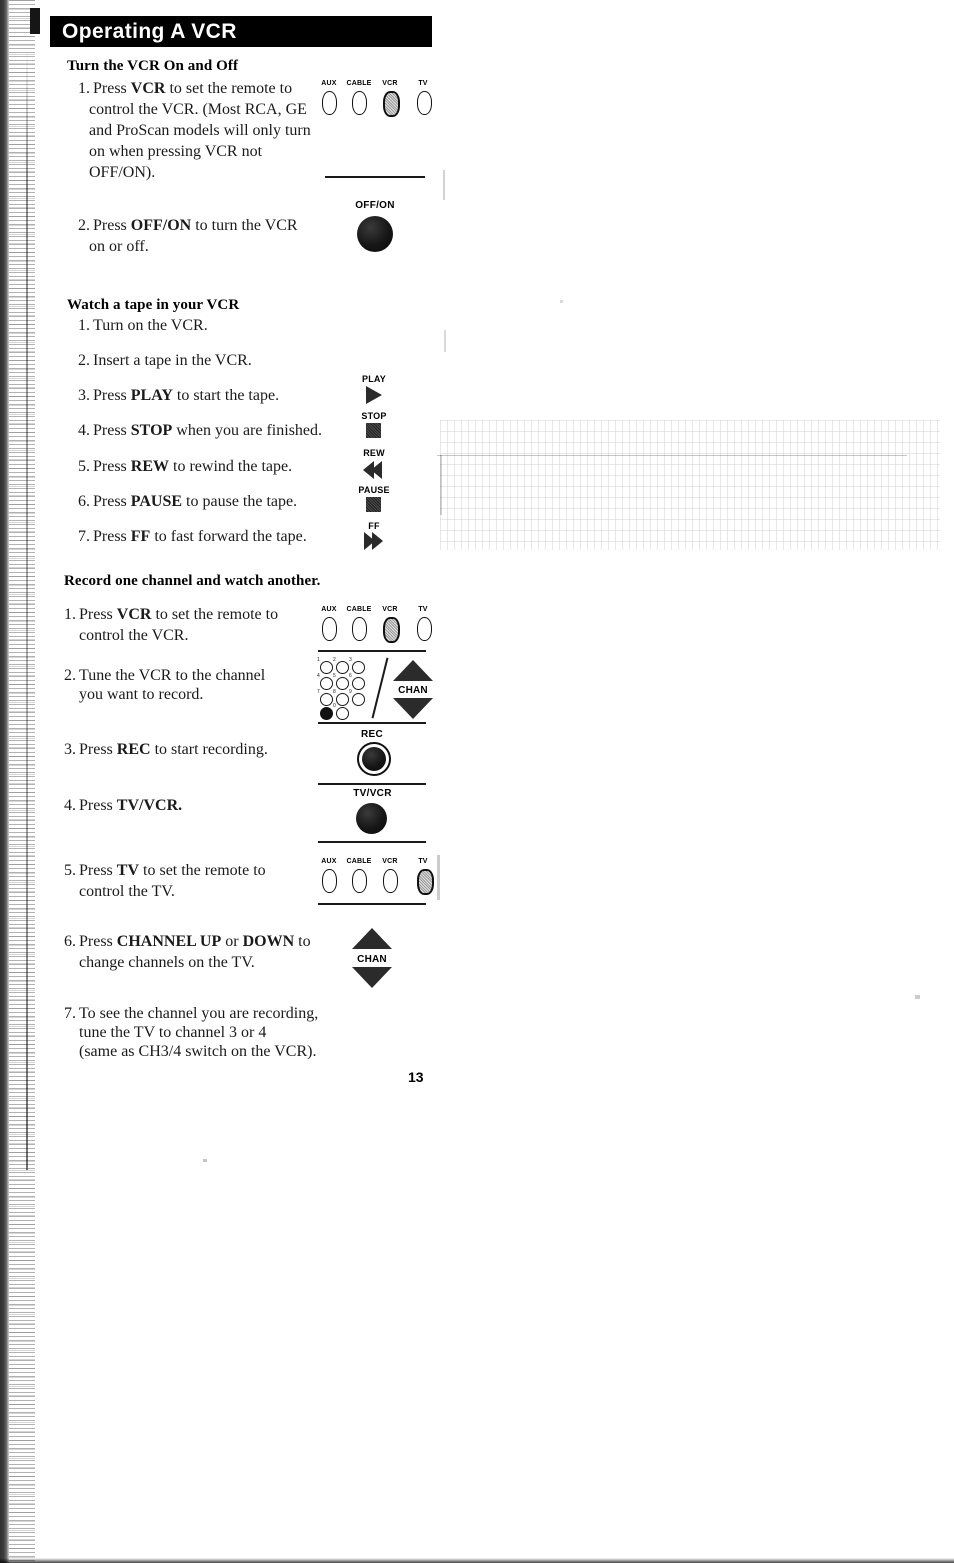 This screenshot has height=1563, width=954. Describe the element at coordinates (176, 151) in the screenshot. I see `step-text-line: on when pressing VCR not` at that location.